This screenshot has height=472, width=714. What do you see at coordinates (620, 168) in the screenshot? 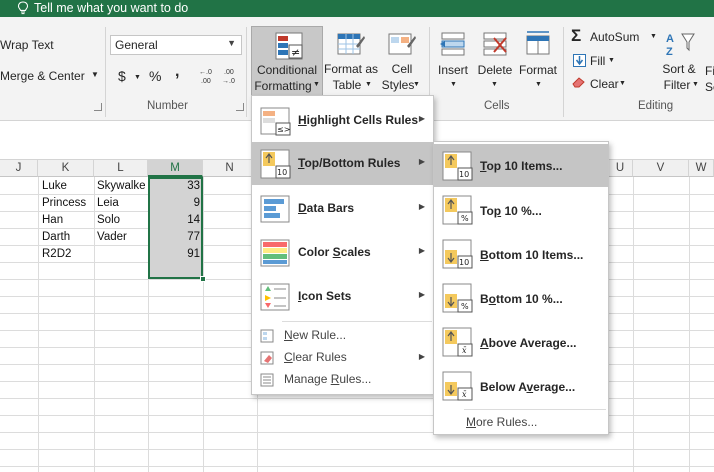
I see `column-header-u: U` at bounding box center [620, 168].